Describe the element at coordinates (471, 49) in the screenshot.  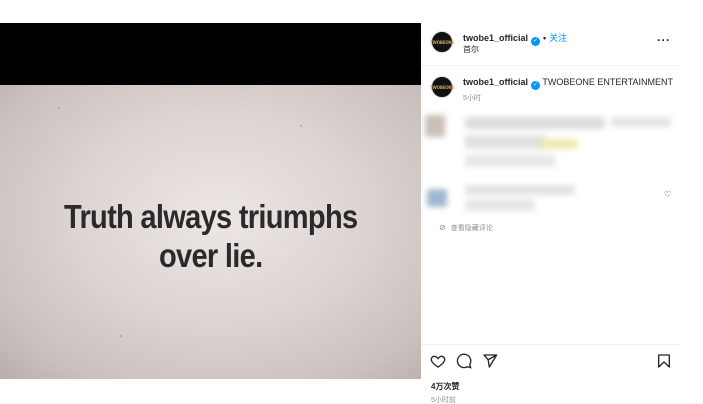
I see `post-location: 首尔` at that location.